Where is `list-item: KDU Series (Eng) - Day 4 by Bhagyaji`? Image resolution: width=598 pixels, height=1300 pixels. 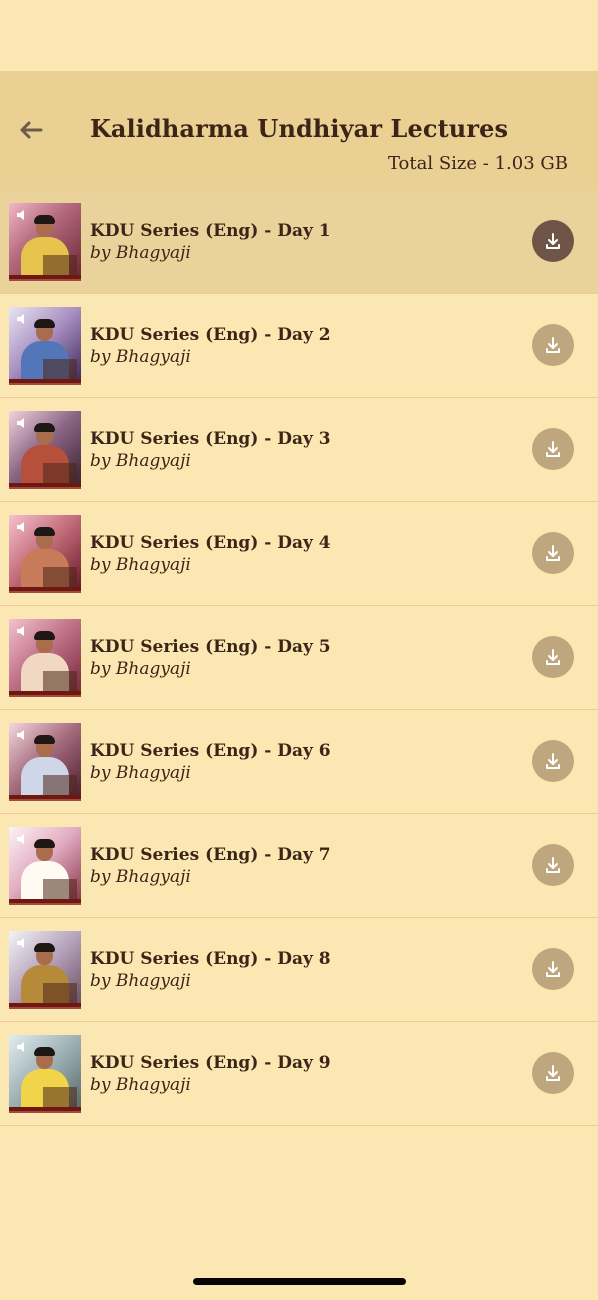
list-item: KDU Series (Eng) - Day 4 by Bhagyaji is located at coordinates (299, 554).